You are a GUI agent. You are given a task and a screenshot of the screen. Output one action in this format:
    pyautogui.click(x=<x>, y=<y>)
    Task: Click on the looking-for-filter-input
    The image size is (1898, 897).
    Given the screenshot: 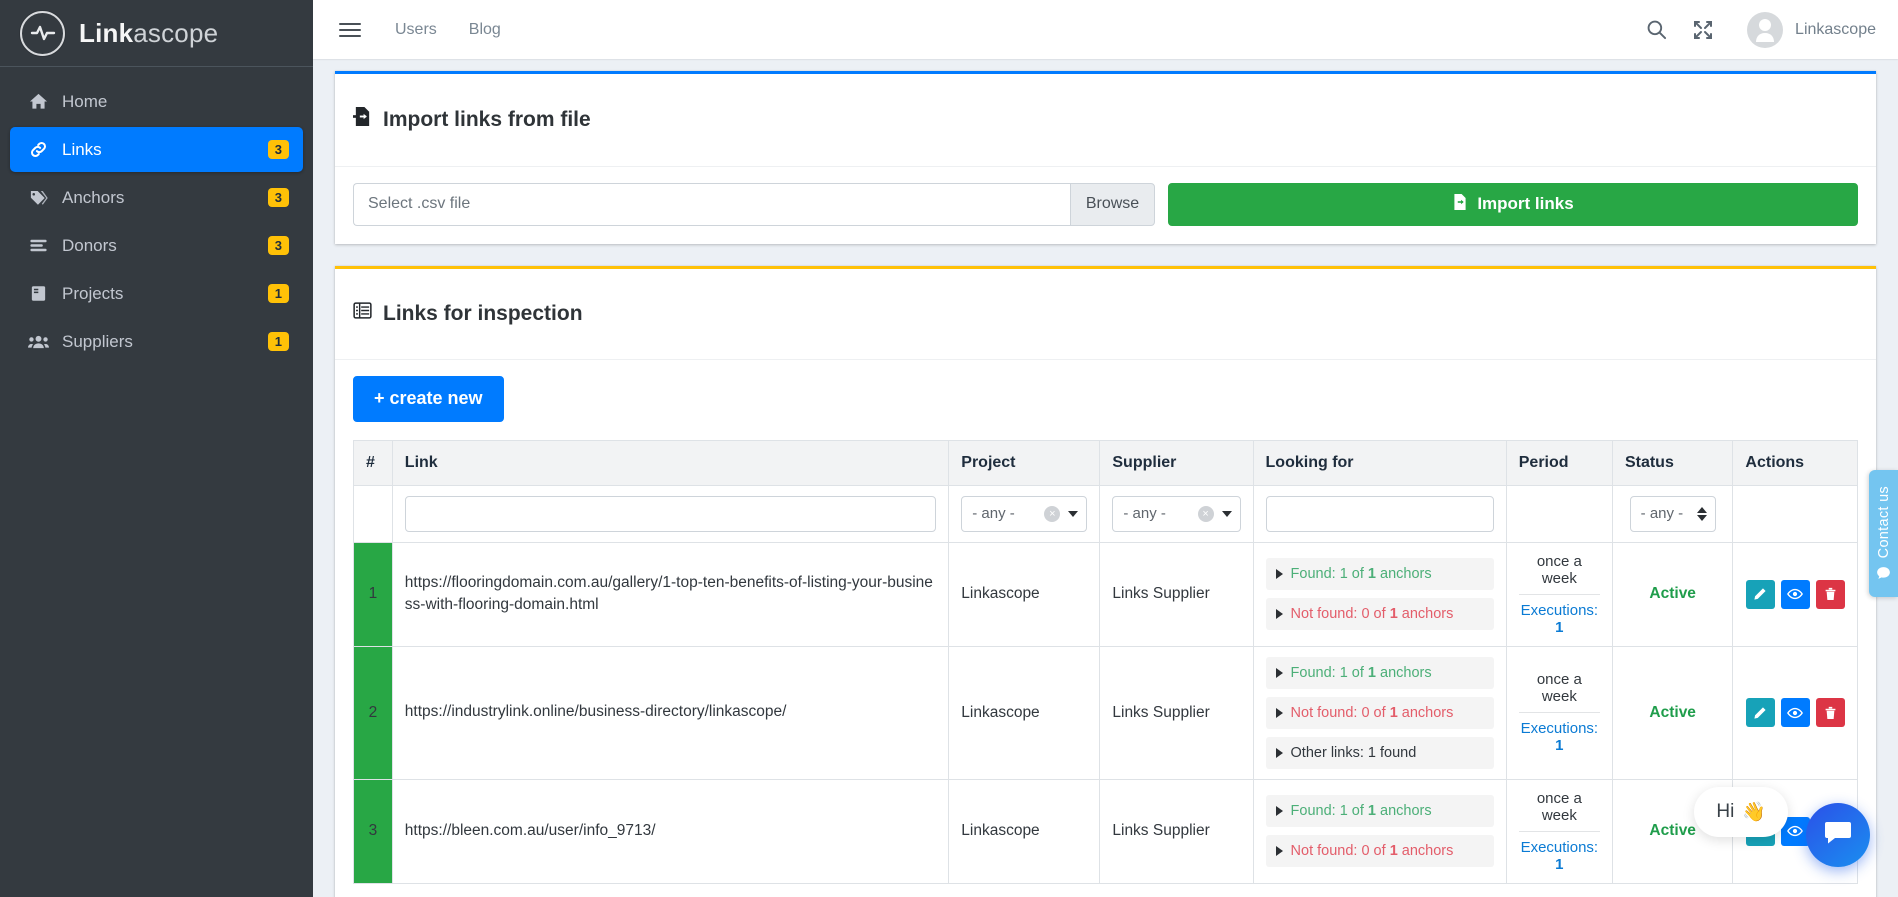 What is the action you would take?
    pyautogui.click(x=1379, y=513)
    